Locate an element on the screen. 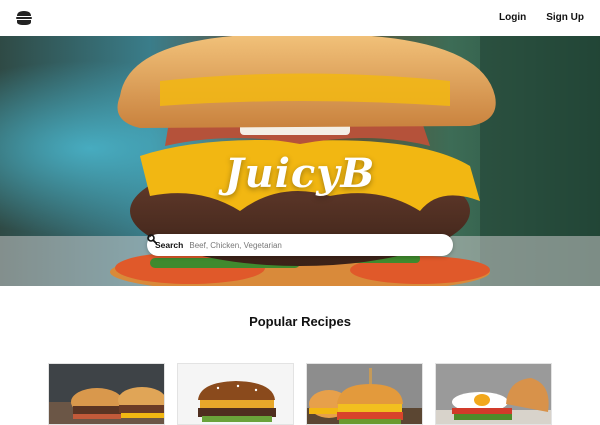 The height and width of the screenshot is (425, 600). login-link: Login is located at coordinates (512, 17).